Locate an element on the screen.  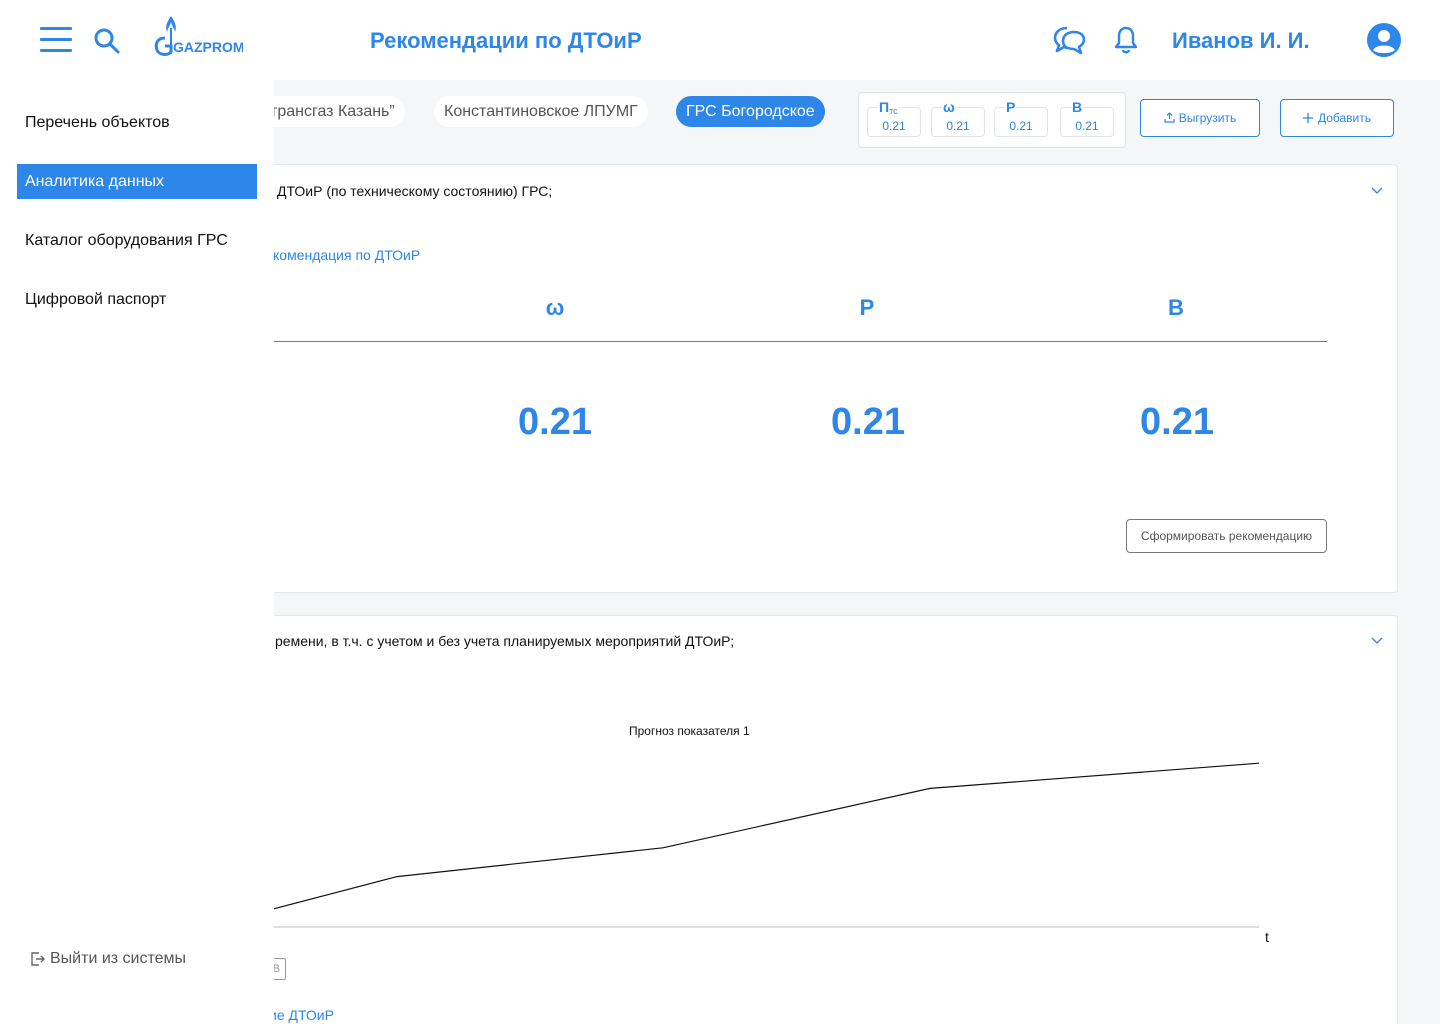
logout-button: Выйти из системы is located at coordinates (108, 959).